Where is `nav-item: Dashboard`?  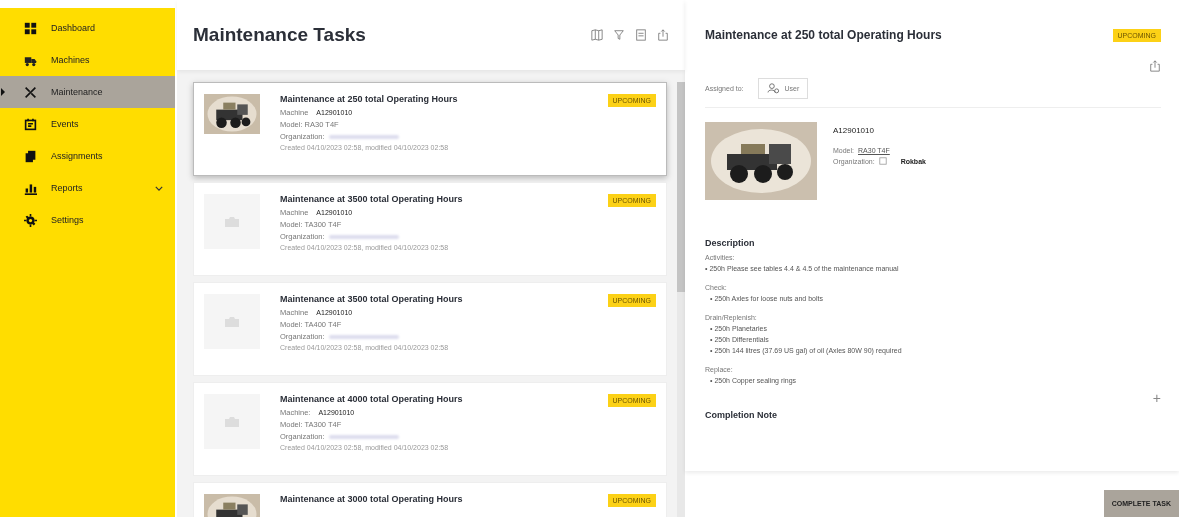
nav-item: Dashboard is located at coordinates (87, 28).